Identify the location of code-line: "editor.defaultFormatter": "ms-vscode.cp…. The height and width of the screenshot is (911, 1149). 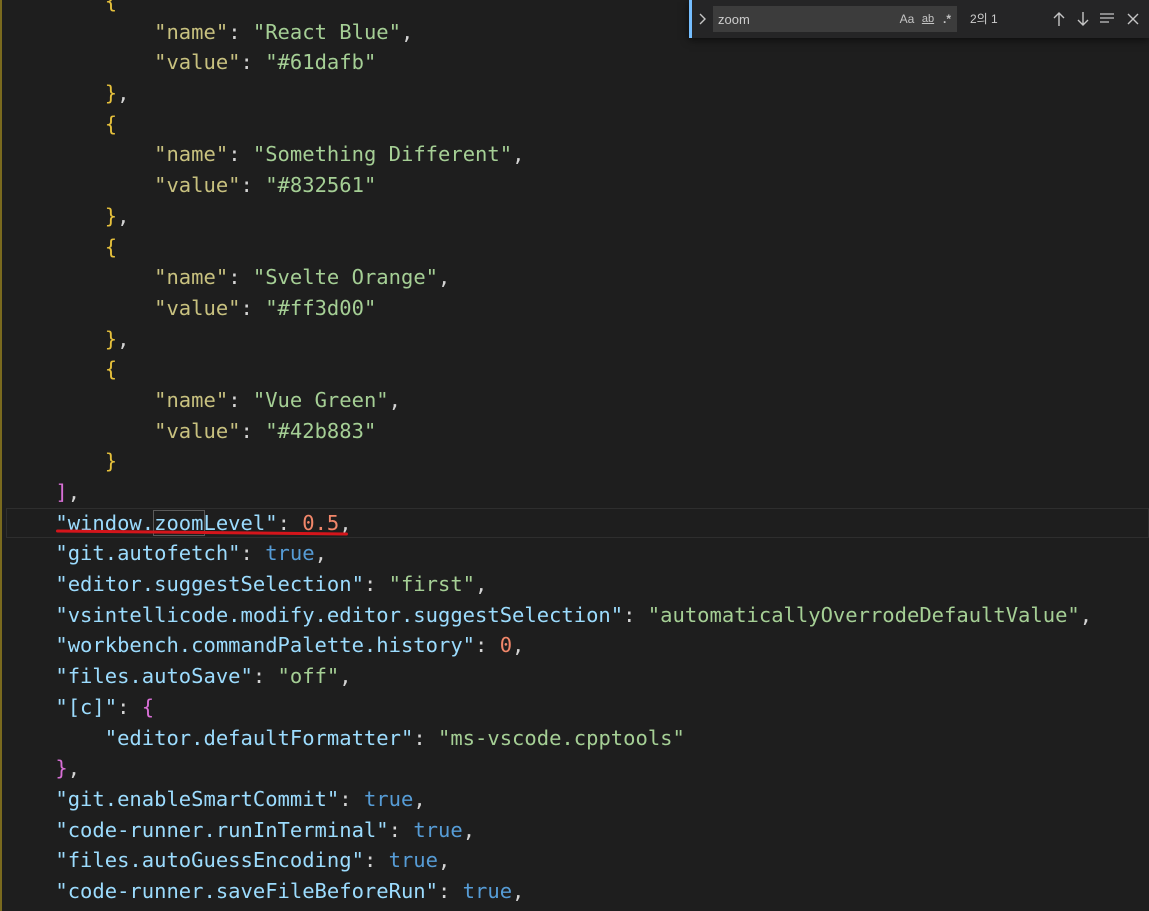
(577, 738).